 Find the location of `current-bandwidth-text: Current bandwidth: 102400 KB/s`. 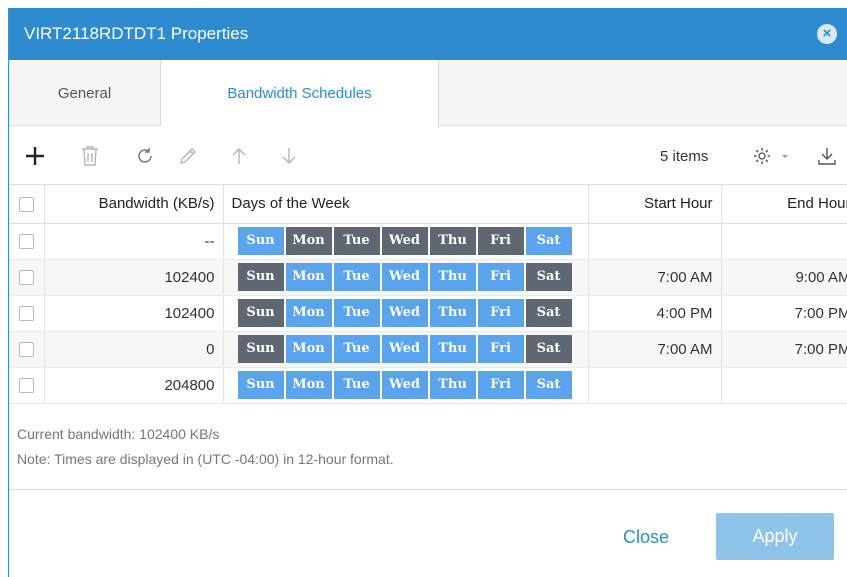

current-bandwidth-text: Current bandwidth: 102400 KB/s is located at coordinates (118, 433).